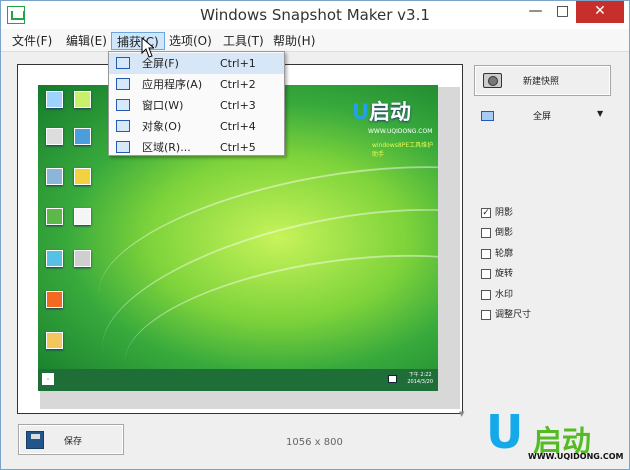 The image size is (630, 470). I want to click on maximize-button: □, so click(562, 12).